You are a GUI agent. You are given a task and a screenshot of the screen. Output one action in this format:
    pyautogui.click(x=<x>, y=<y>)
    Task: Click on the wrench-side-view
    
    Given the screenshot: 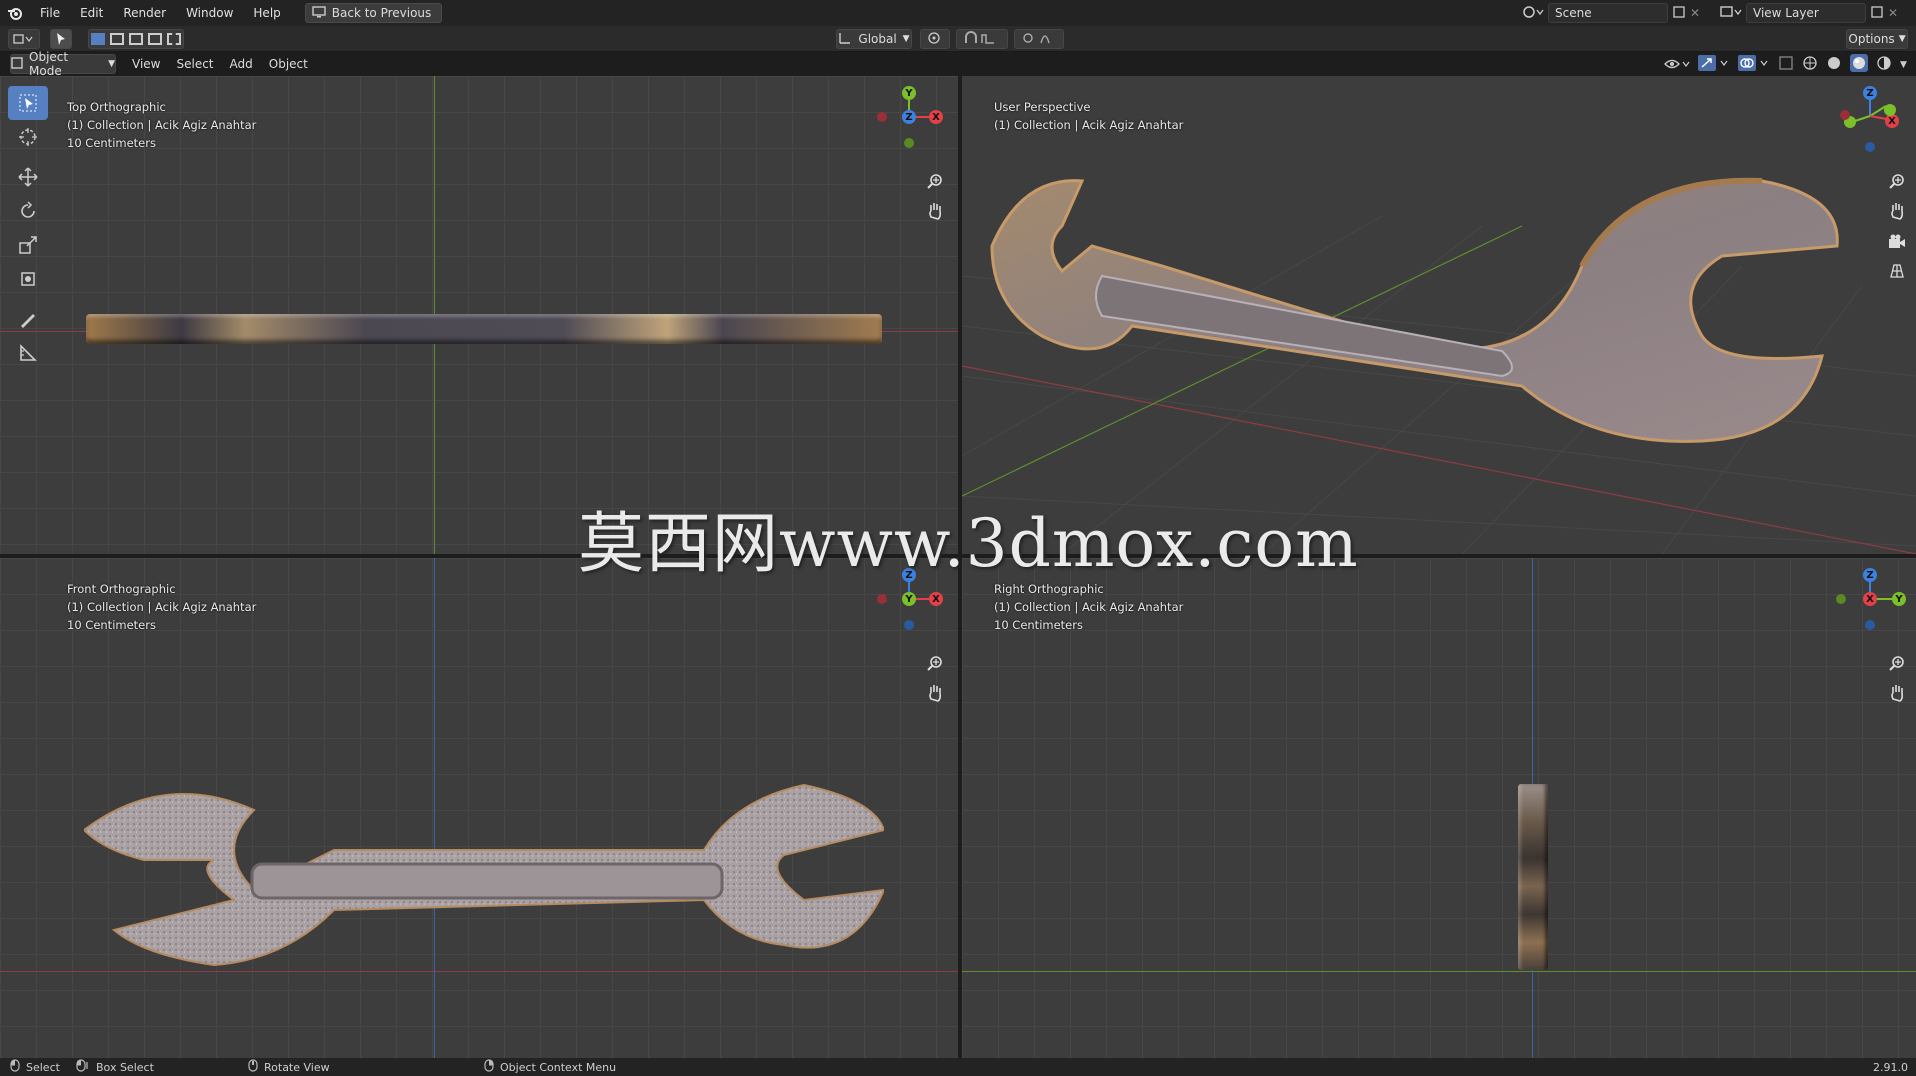 What is the action you would take?
    pyautogui.click(x=1533, y=877)
    